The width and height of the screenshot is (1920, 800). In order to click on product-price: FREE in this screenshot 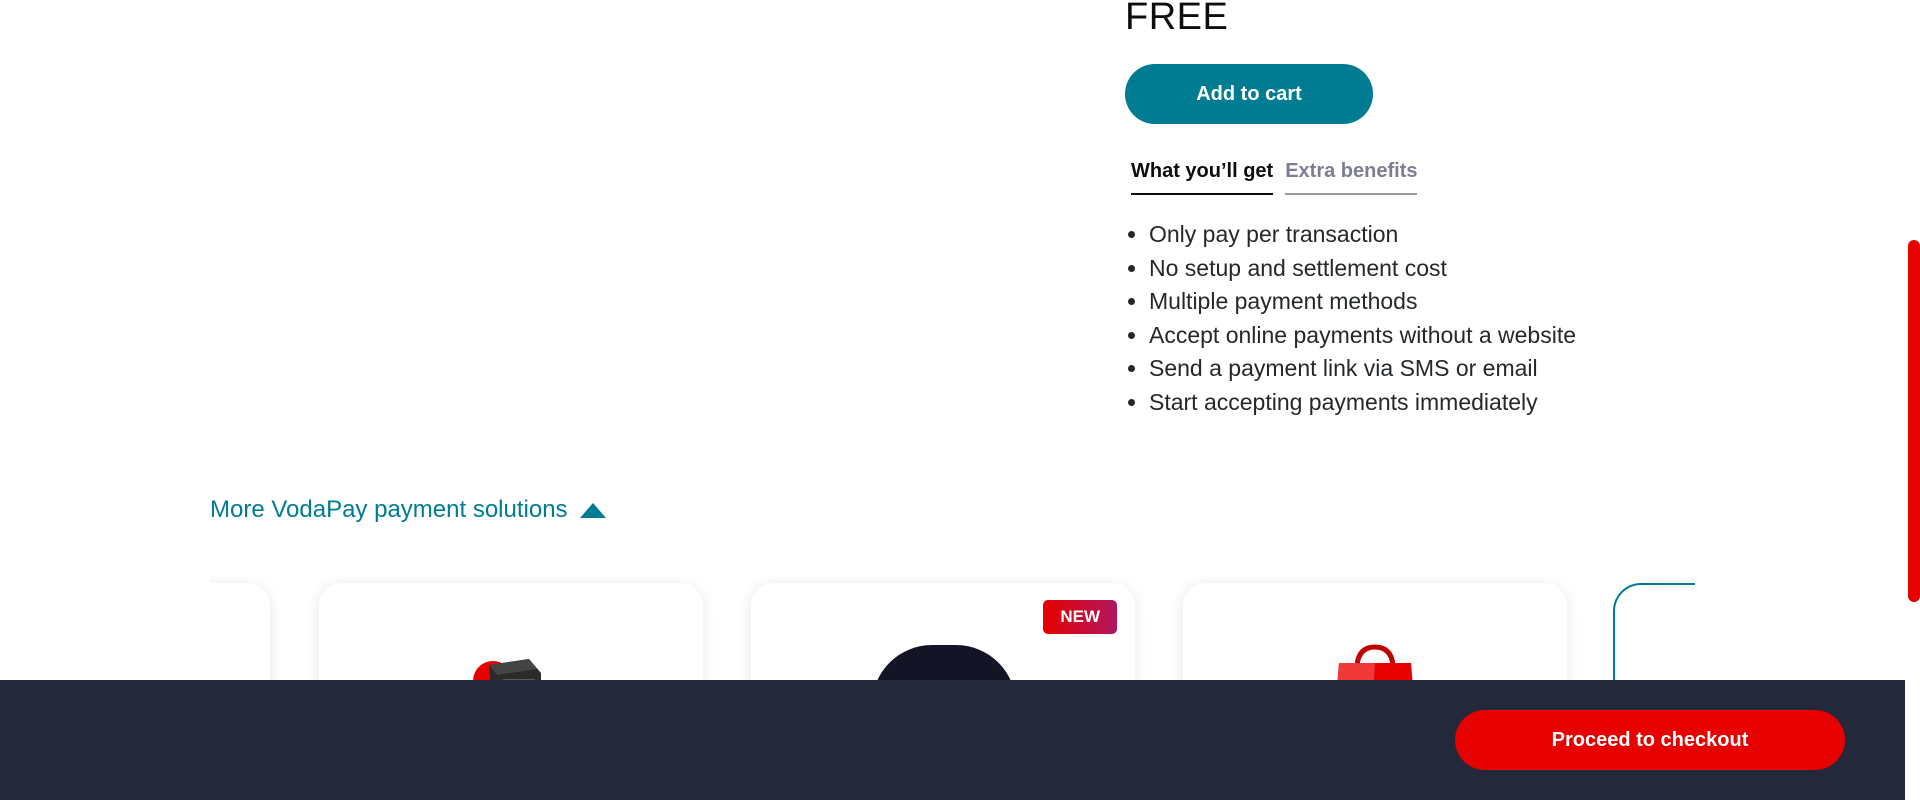, I will do `click(1177, 19)`.